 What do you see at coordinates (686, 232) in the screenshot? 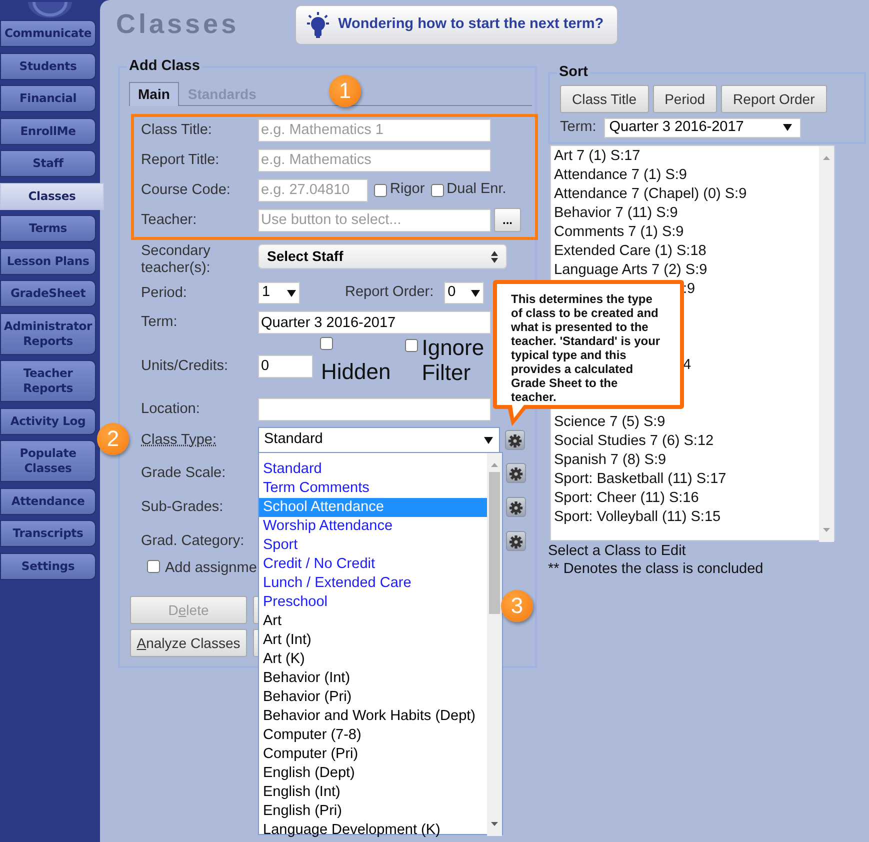
I see `class-list-item: Comments 7 (1) S:9` at bounding box center [686, 232].